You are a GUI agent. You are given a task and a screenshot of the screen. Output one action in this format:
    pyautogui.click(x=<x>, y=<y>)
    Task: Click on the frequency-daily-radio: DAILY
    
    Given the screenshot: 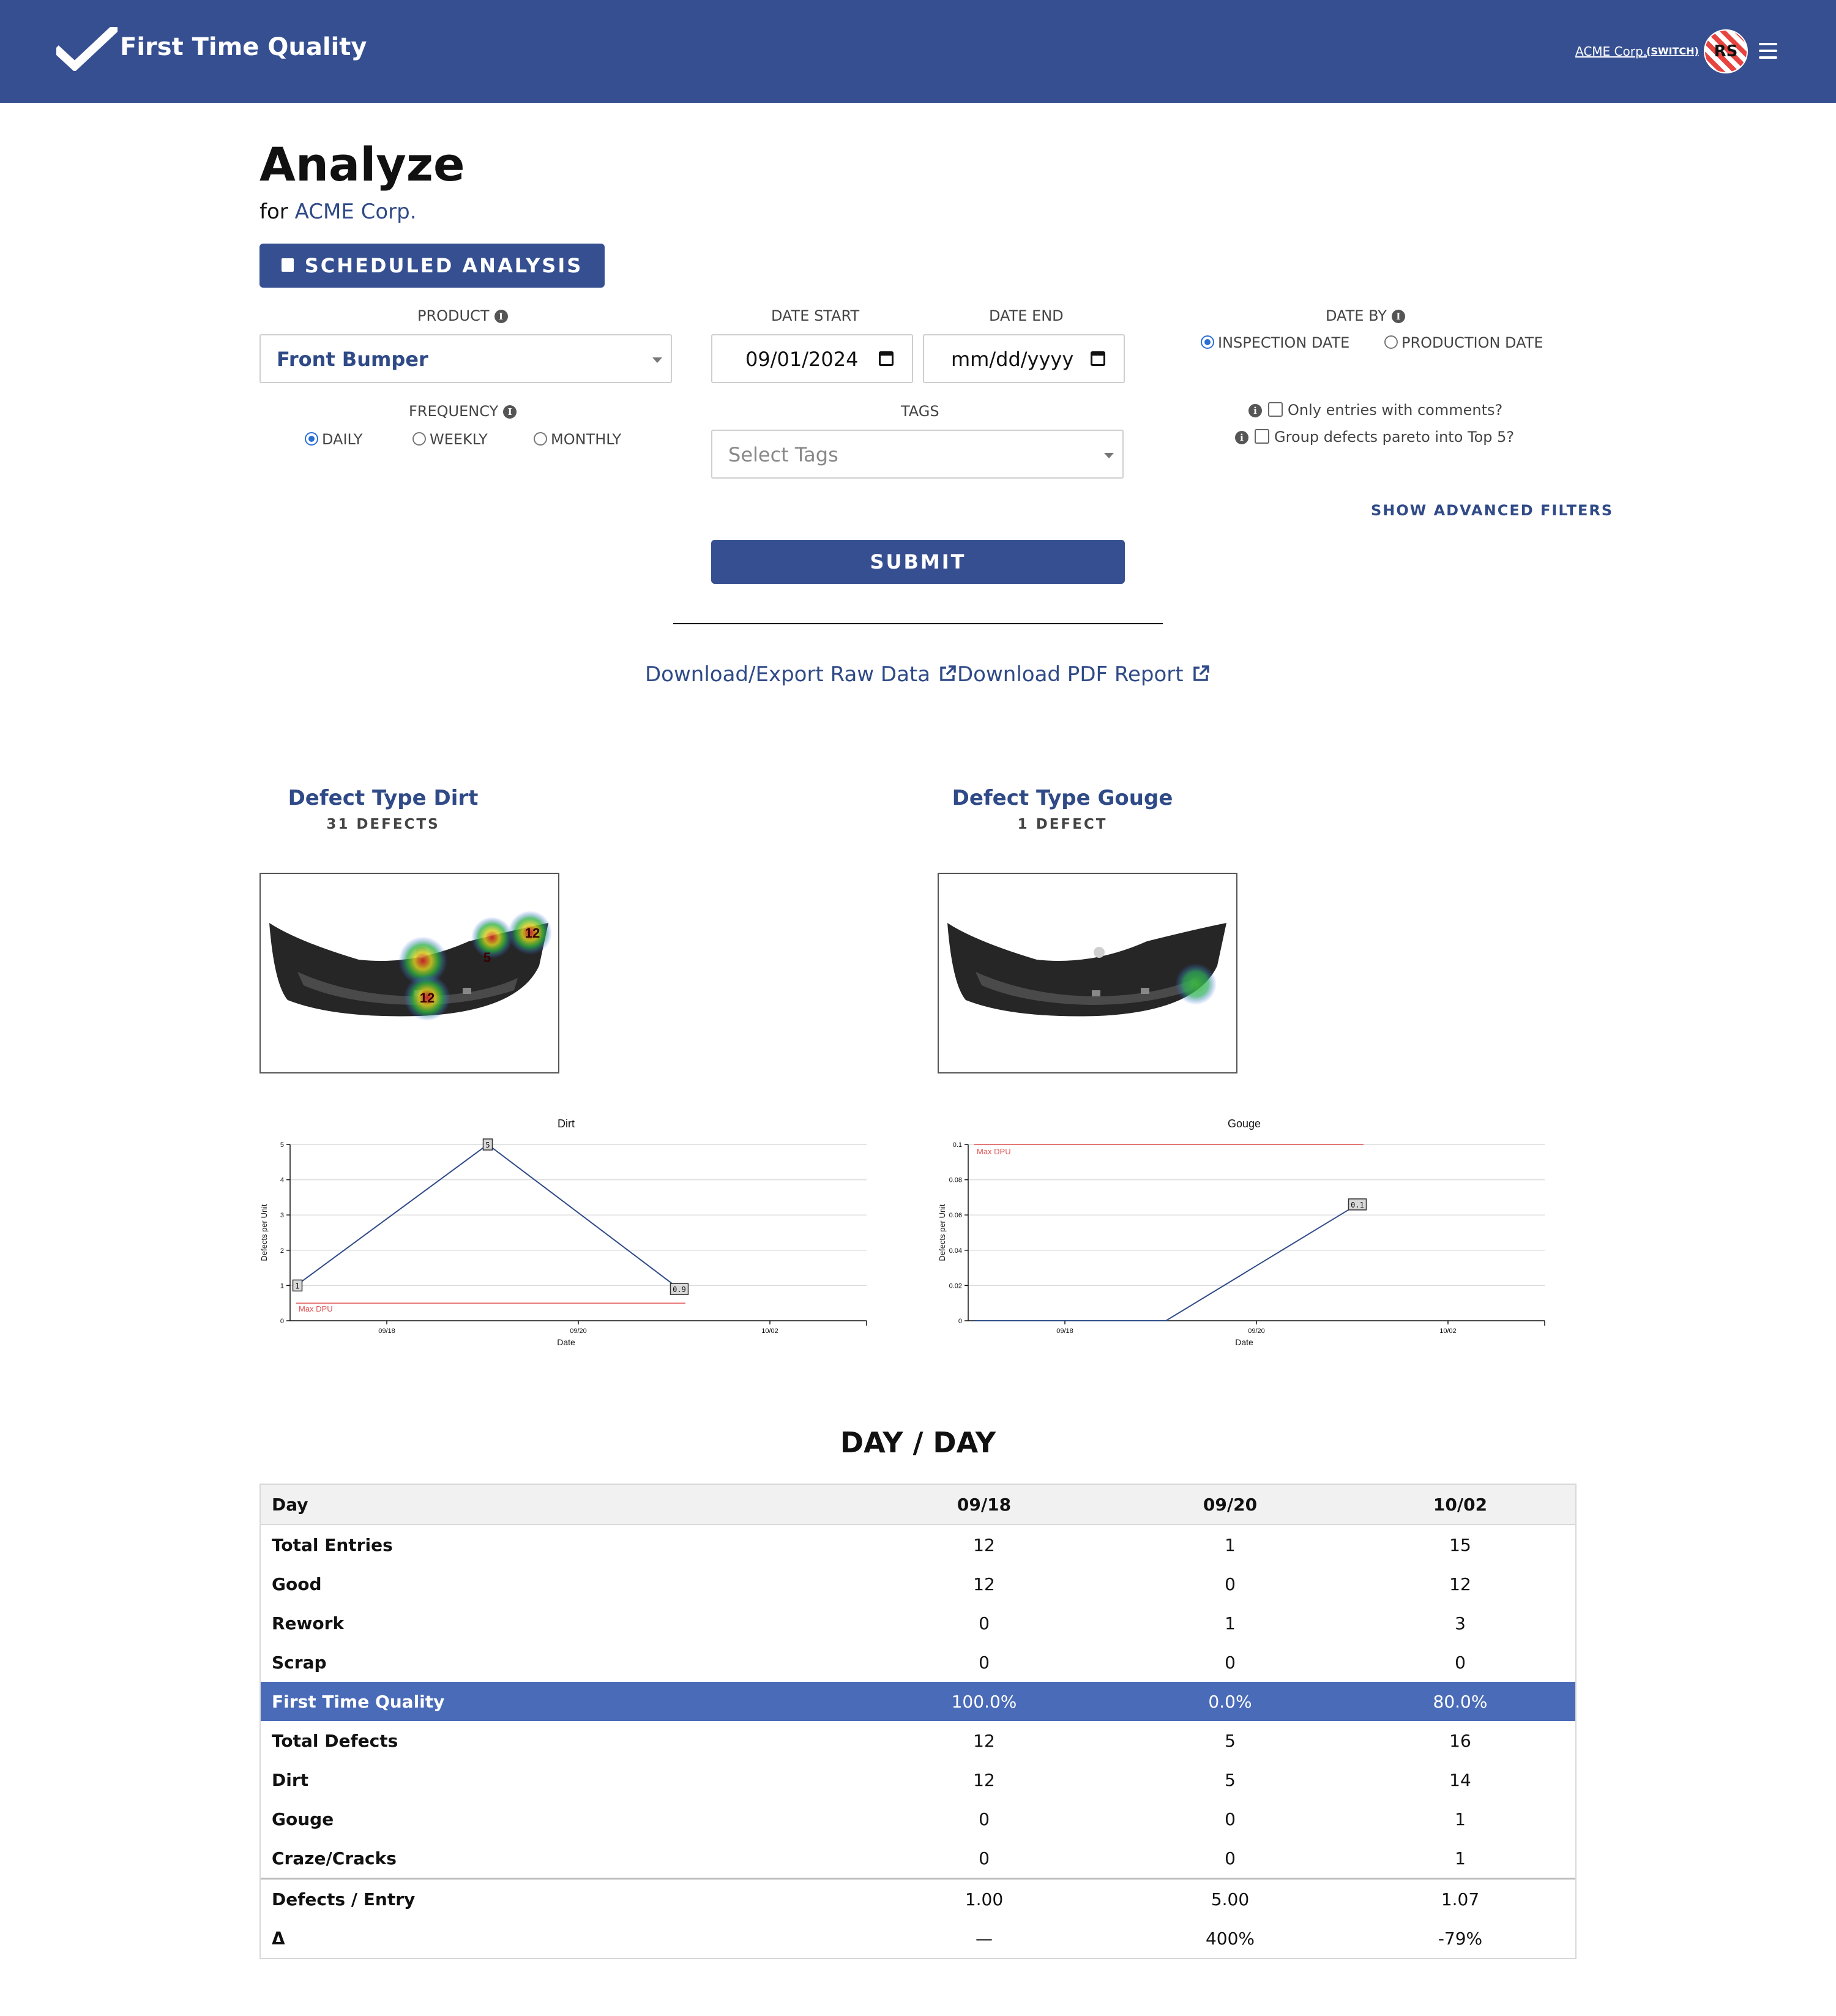 What is the action you would take?
    pyautogui.click(x=333, y=439)
    